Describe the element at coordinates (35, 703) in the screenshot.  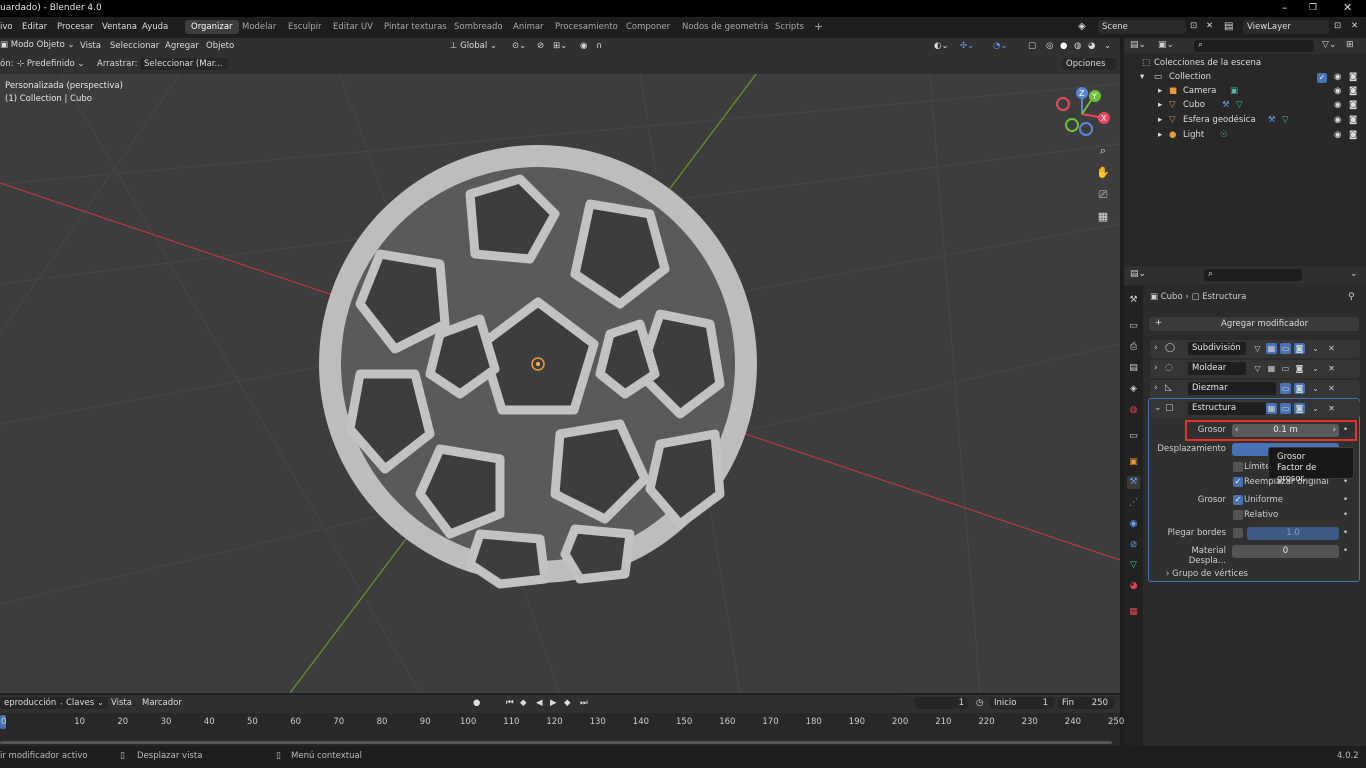
I see `playback-menu: eproducción ⌄` at that location.